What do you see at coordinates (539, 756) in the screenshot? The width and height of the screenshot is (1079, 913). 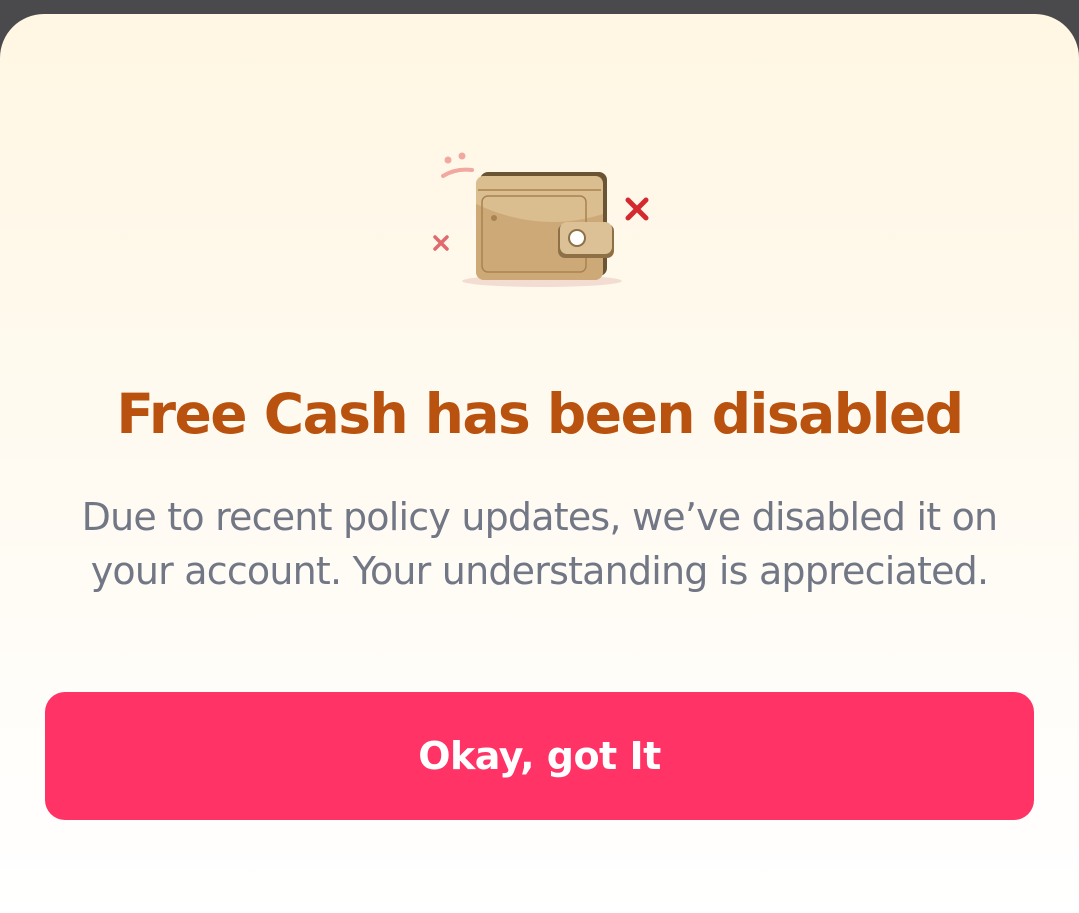 I see `okay-got-it-button: Okay, got It` at bounding box center [539, 756].